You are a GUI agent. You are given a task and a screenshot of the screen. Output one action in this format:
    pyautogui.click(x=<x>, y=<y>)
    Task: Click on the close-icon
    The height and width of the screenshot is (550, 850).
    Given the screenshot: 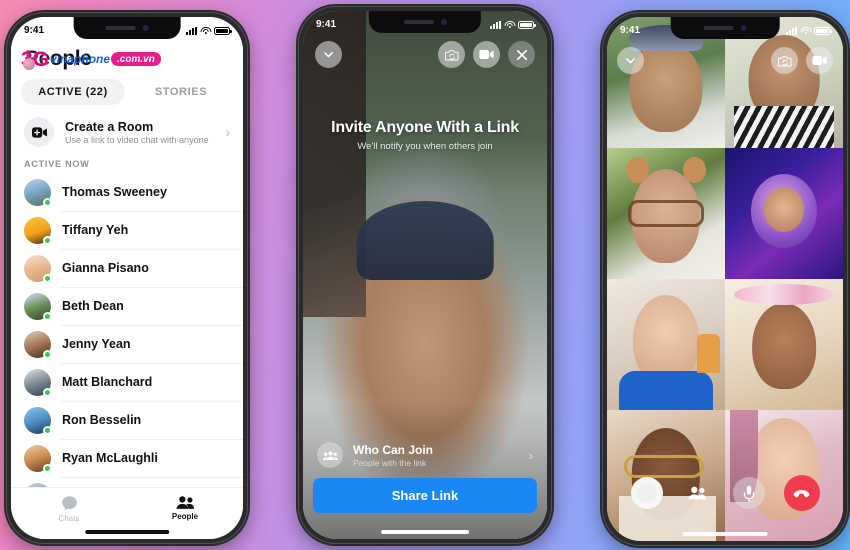 What is the action you would take?
    pyautogui.click(x=521, y=54)
    